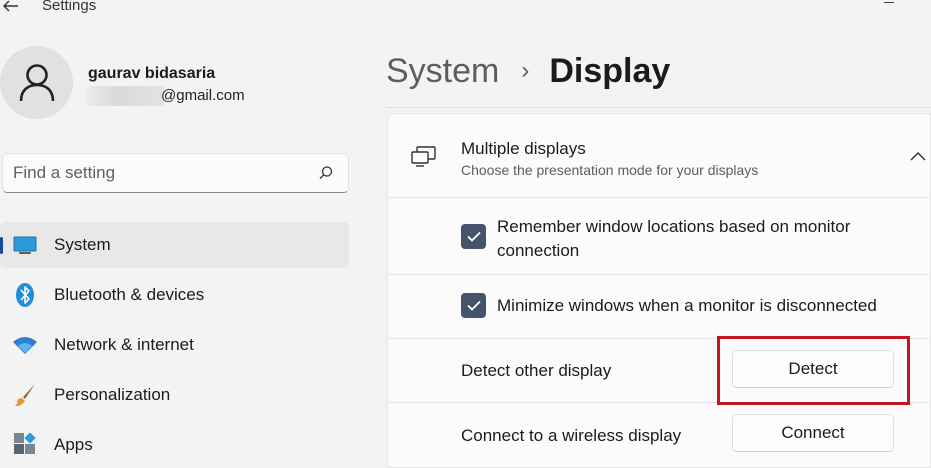 This screenshot has width=931, height=468. I want to click on label-line: connection, so click(538, 250).